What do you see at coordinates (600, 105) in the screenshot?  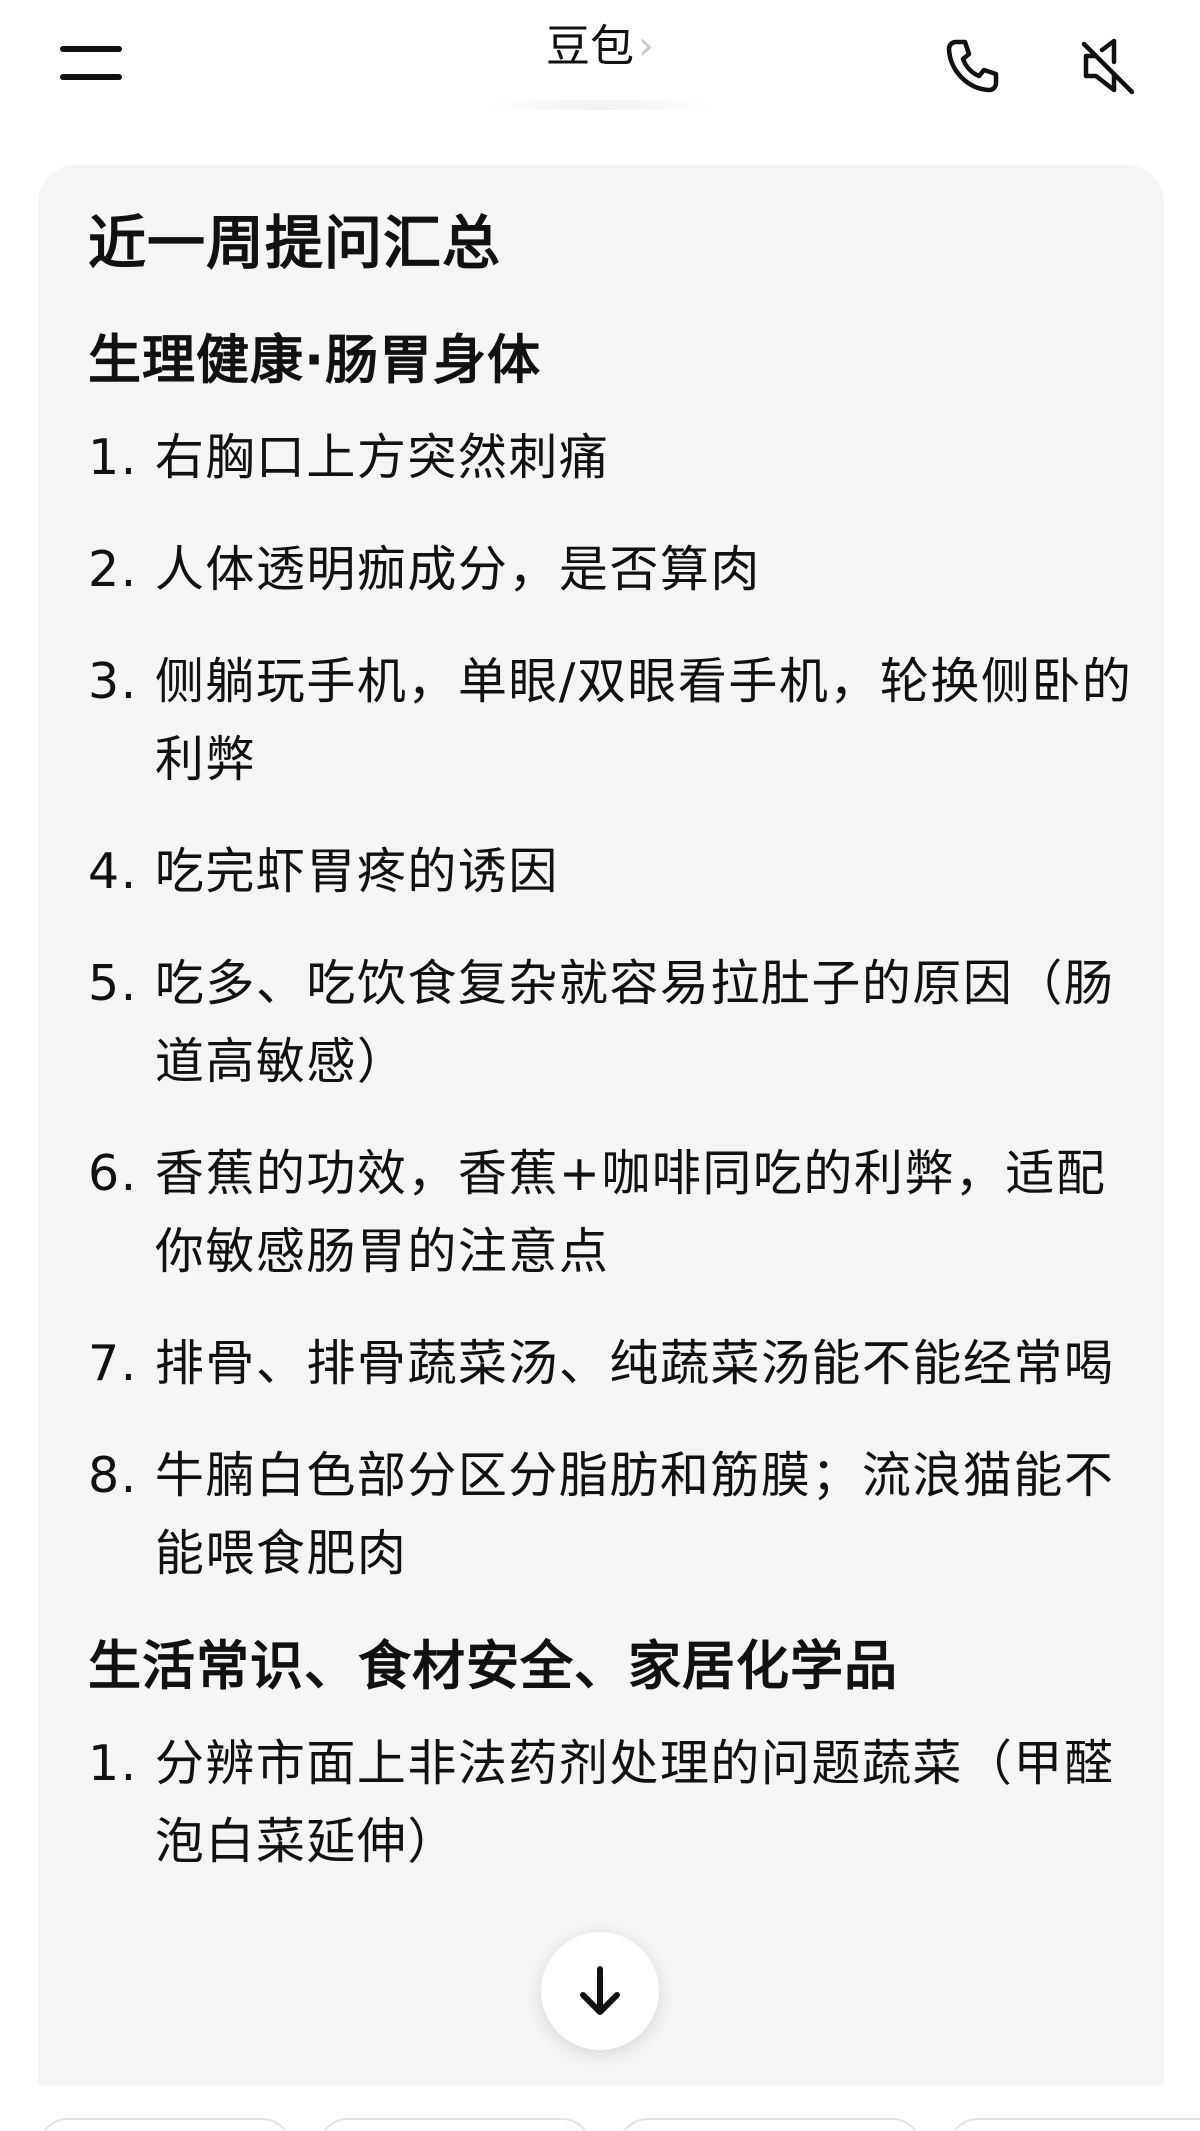 I see `title-underline` at bounding box center [600, 105].